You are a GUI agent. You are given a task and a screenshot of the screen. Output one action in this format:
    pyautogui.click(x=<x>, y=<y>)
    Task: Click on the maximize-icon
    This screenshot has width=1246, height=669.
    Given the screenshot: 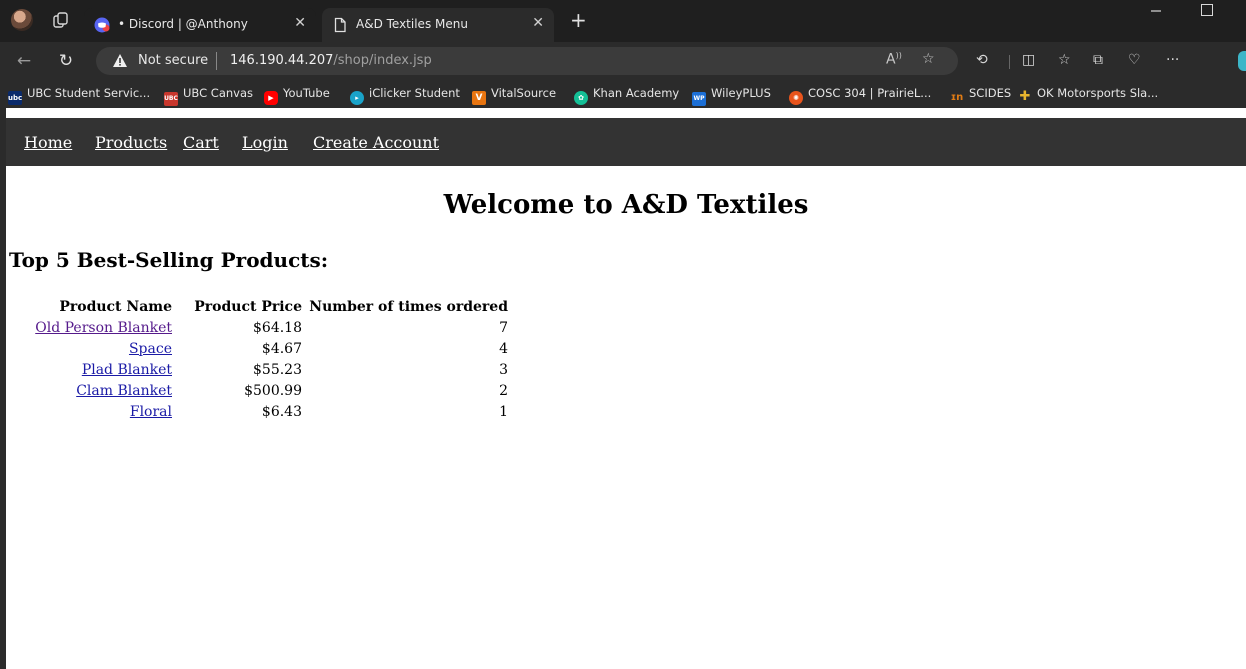 What is the action you would take?
    pyautogui.click(x=1207, y=10)
    